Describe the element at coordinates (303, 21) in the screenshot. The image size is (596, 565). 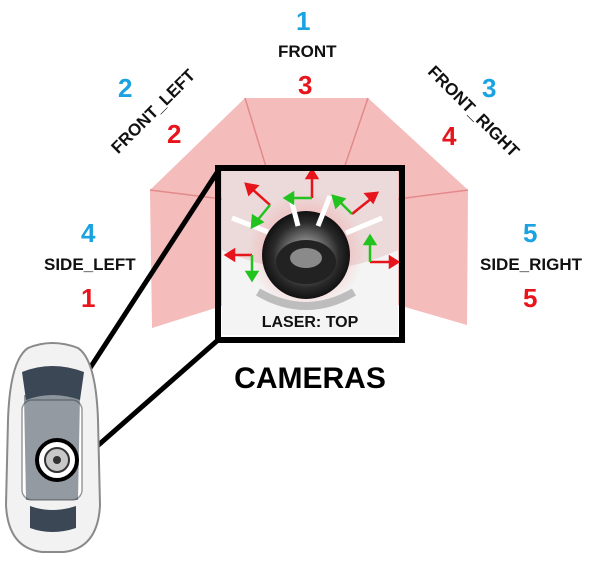
I see `front-cam-index: 1` at that location.